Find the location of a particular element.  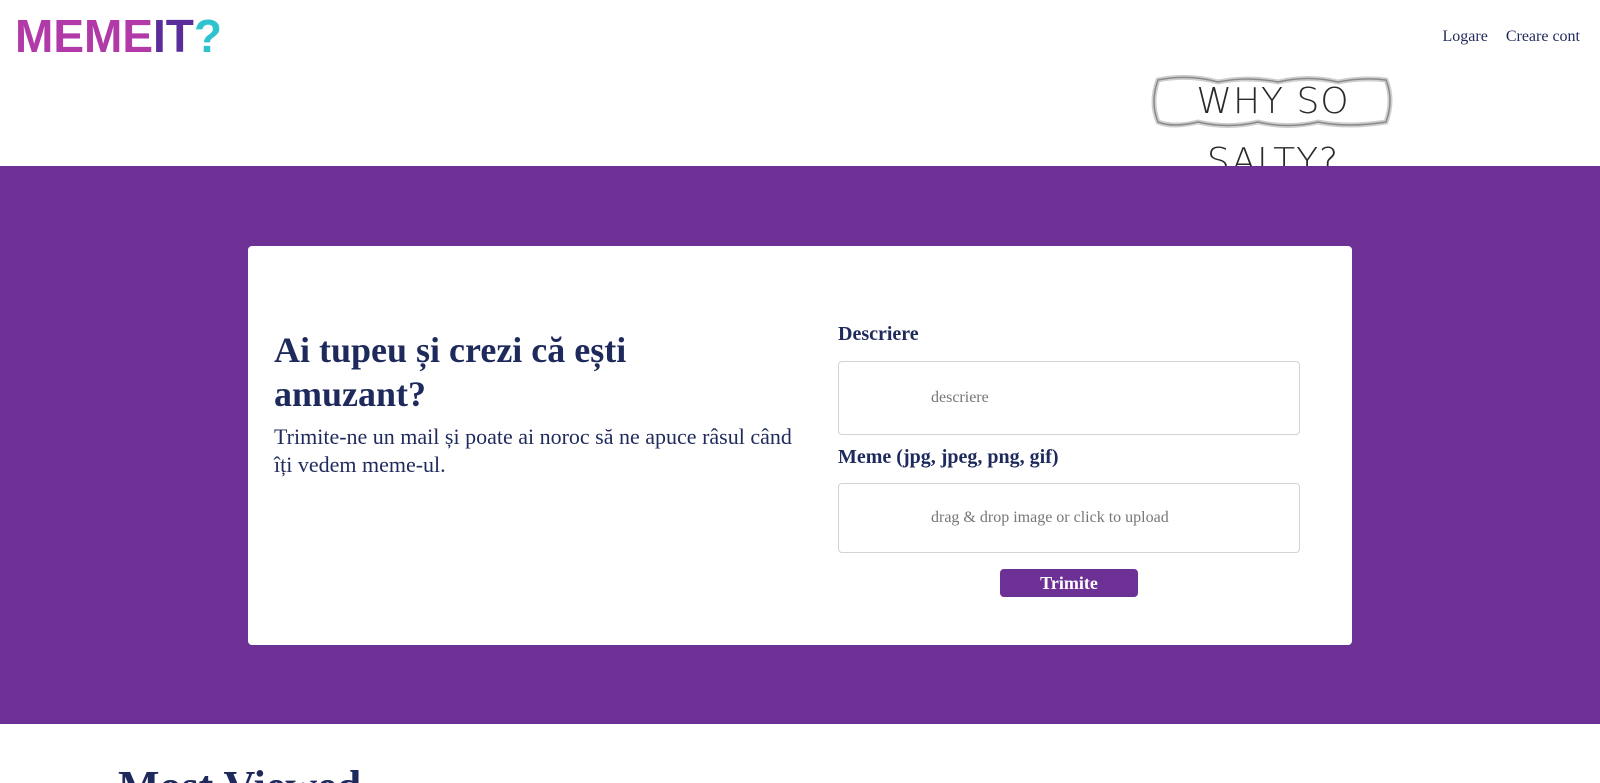

salty-banner-text: WHY SO SALTY? is located at coordinates (1273, 131).